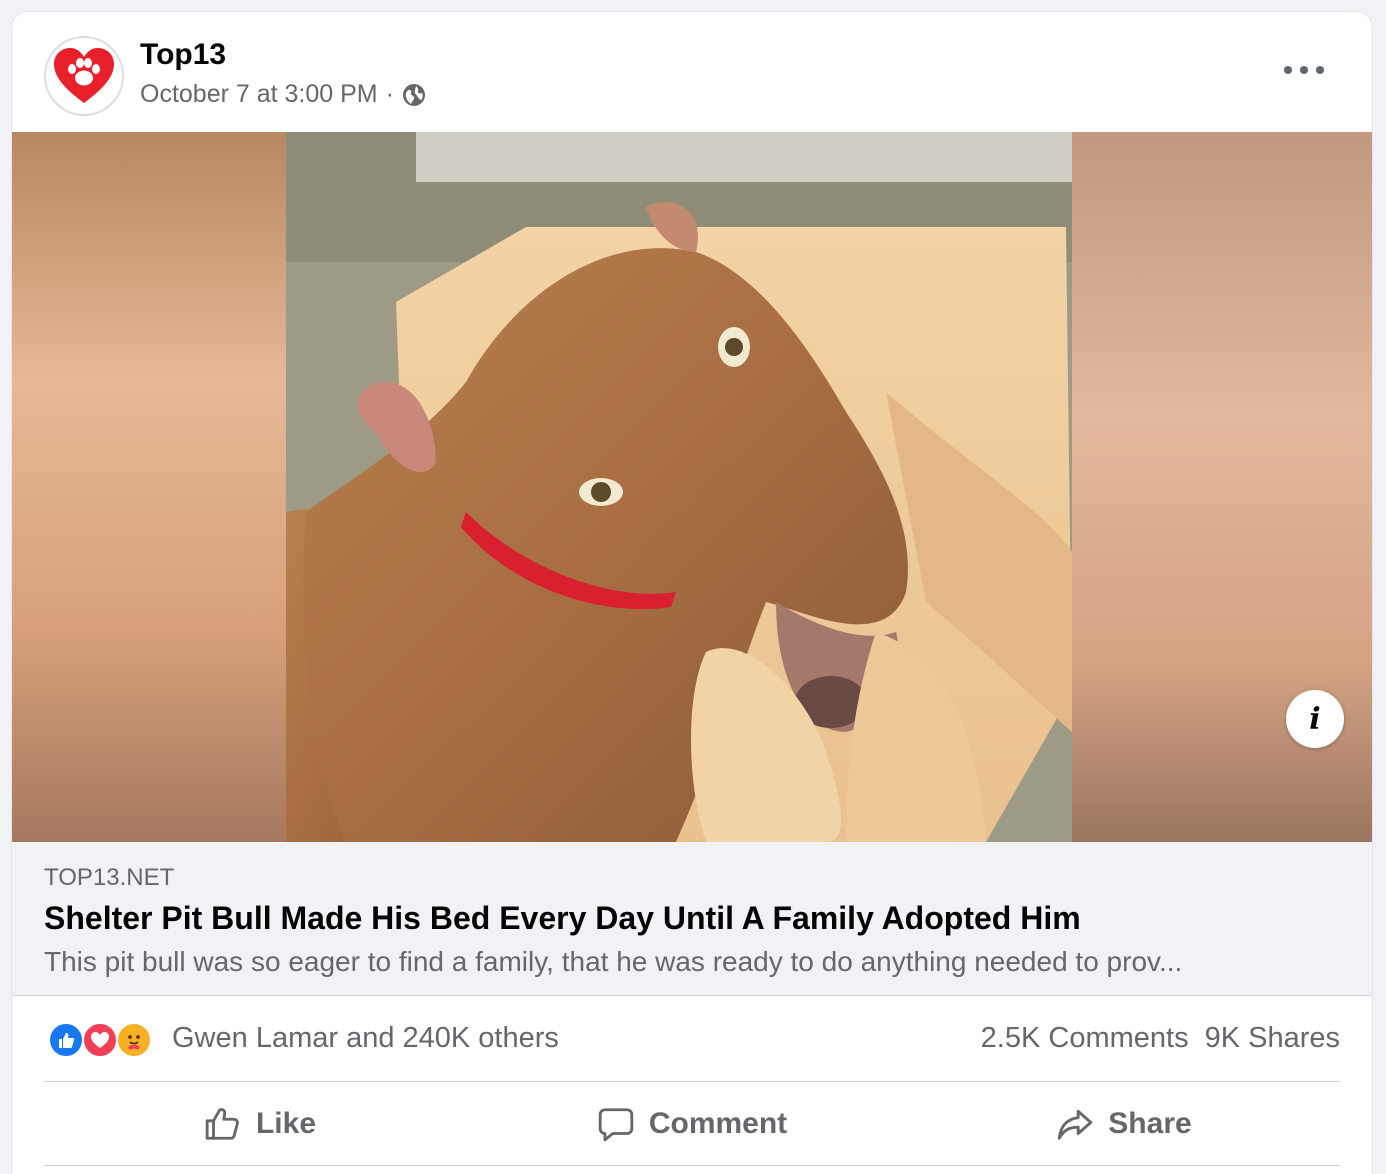  I want to click on page-avatar, so click(84, 76).